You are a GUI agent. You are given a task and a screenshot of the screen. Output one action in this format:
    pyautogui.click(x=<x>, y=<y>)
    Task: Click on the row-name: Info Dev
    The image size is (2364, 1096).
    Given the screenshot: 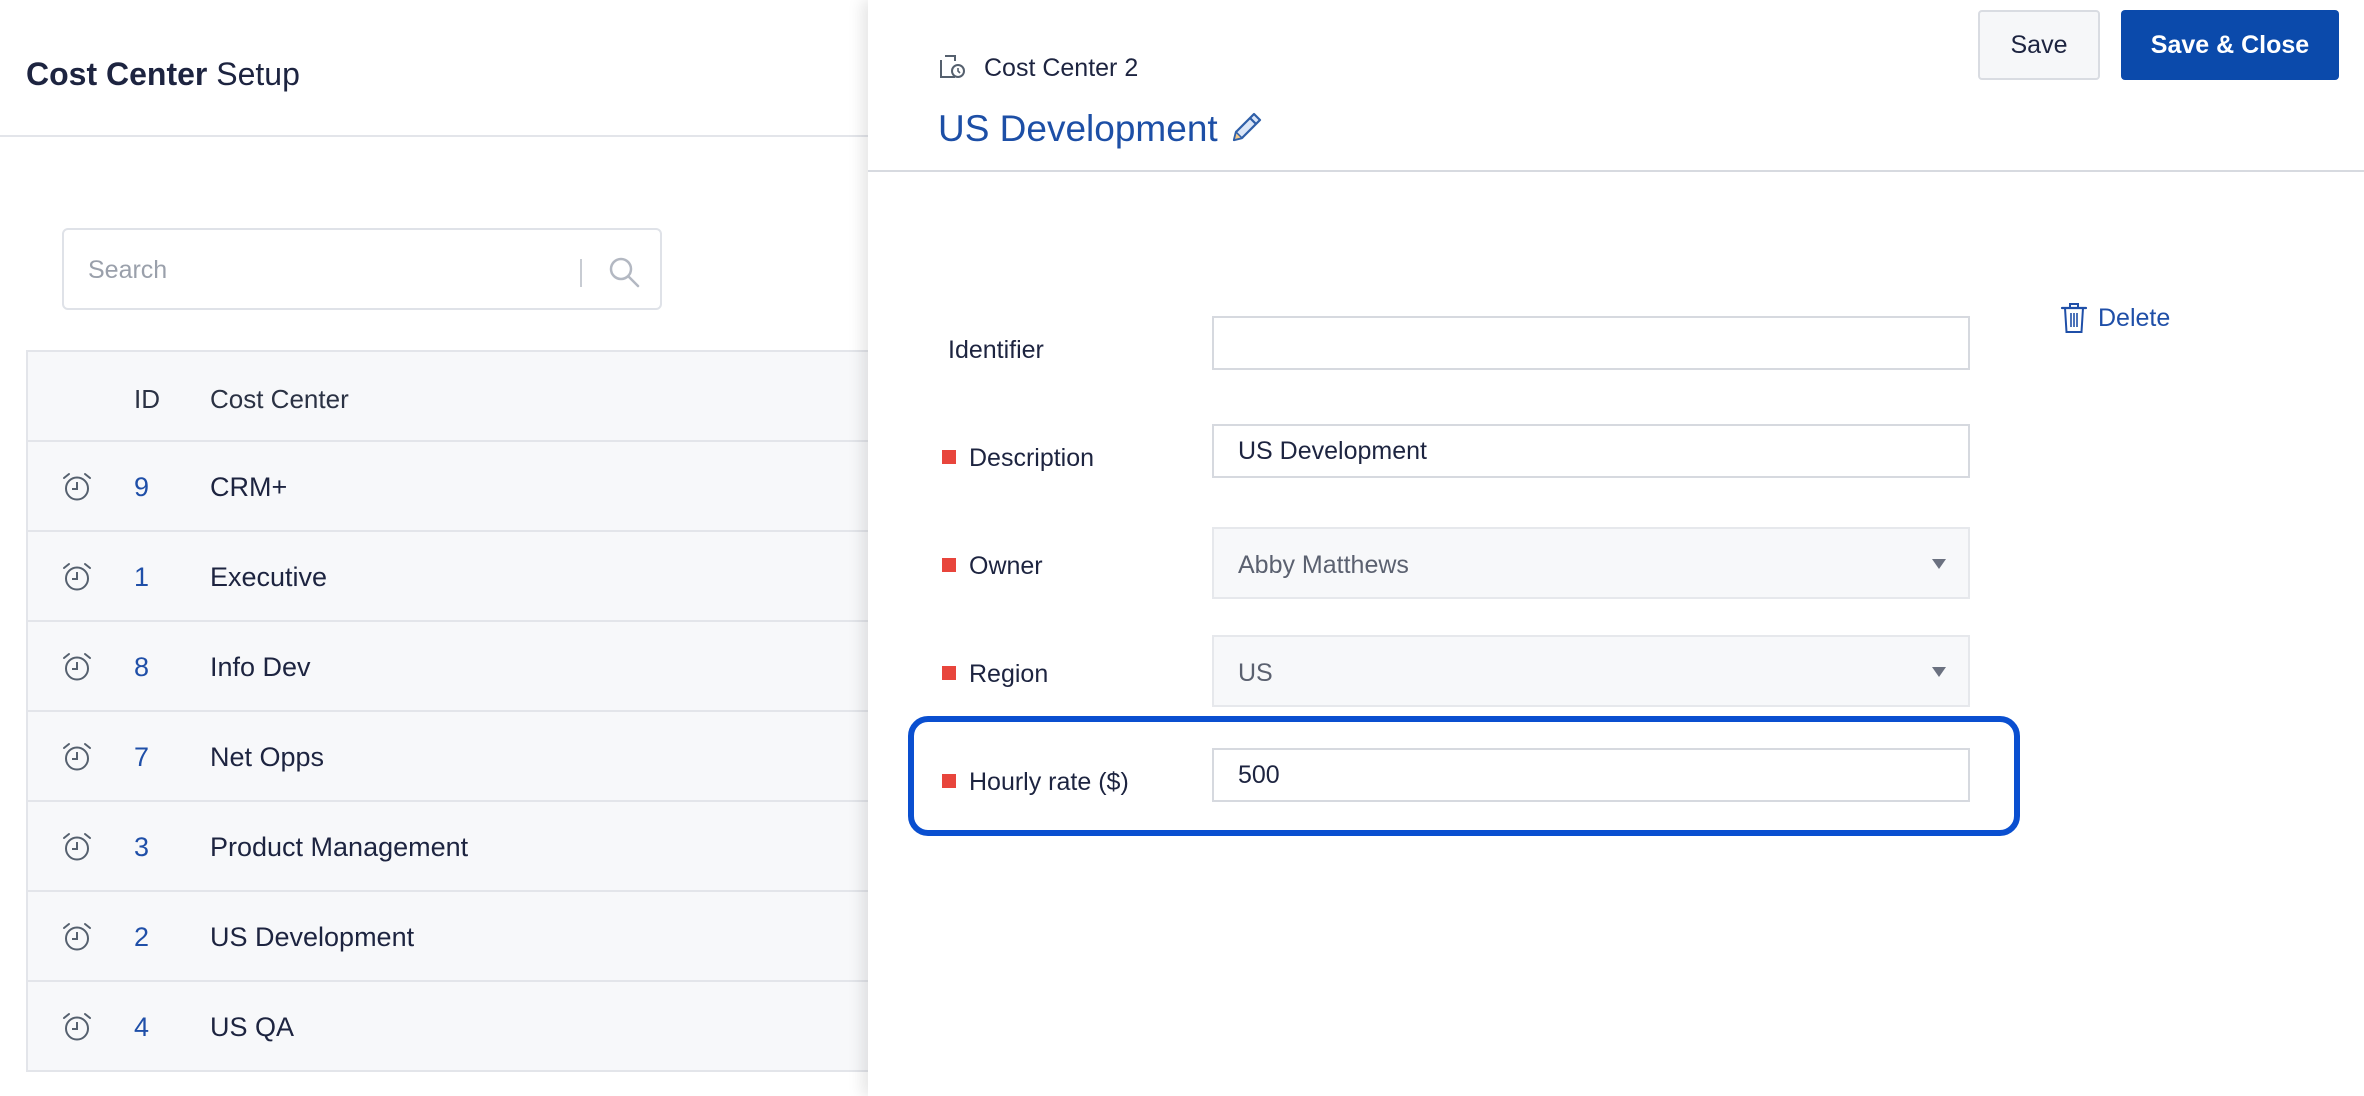 What is the action you would take?
    pyautogui.click(x=260, y=667)
    